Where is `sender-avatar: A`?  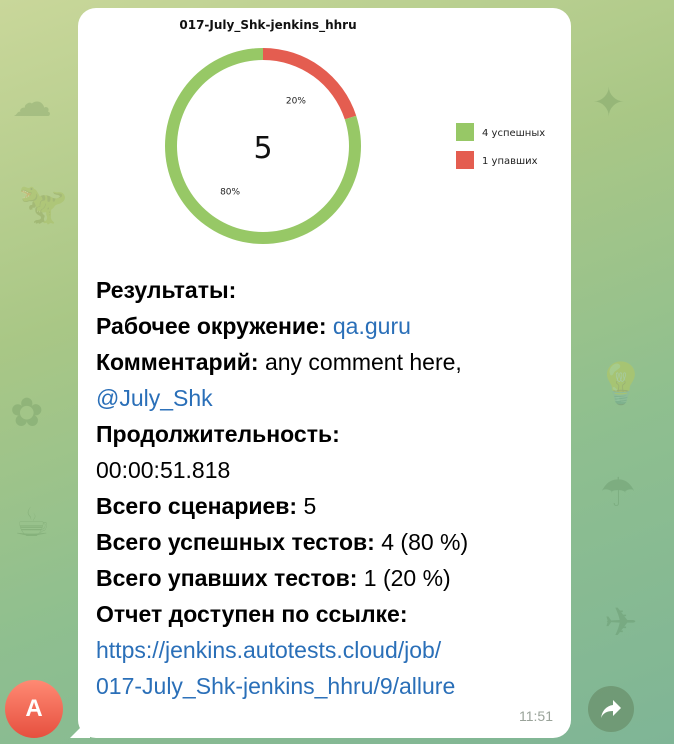
sender-avatar: A is located at coordinates (34, 709).